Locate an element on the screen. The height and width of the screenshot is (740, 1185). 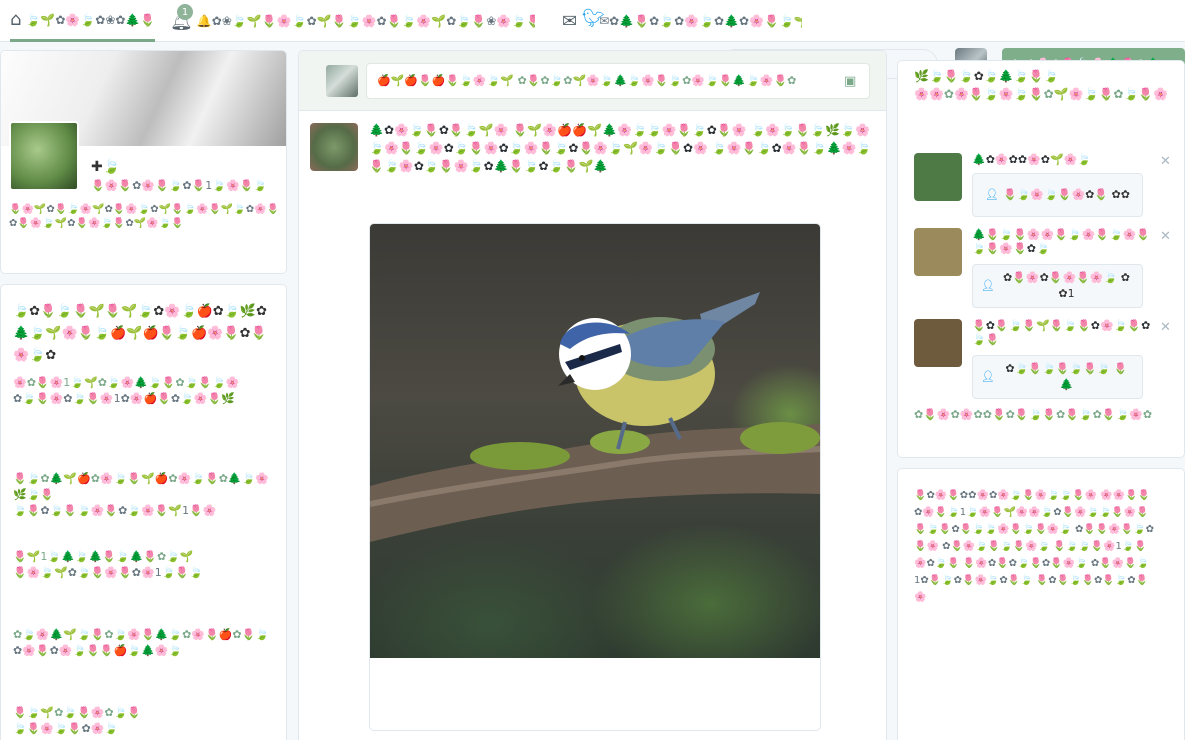
profile-stats: 🌷🌸🌱✿🌷🍃🌸🌱✿🌷🌸🍃✿🌱🌷🍃🌸🌷🌱🍃✿🌸🌷✿🌷🌸🍃🌱✿🌷🌸🍃🌷✿🌱🌸🍃🌷 is located at coordinates (145, 217).